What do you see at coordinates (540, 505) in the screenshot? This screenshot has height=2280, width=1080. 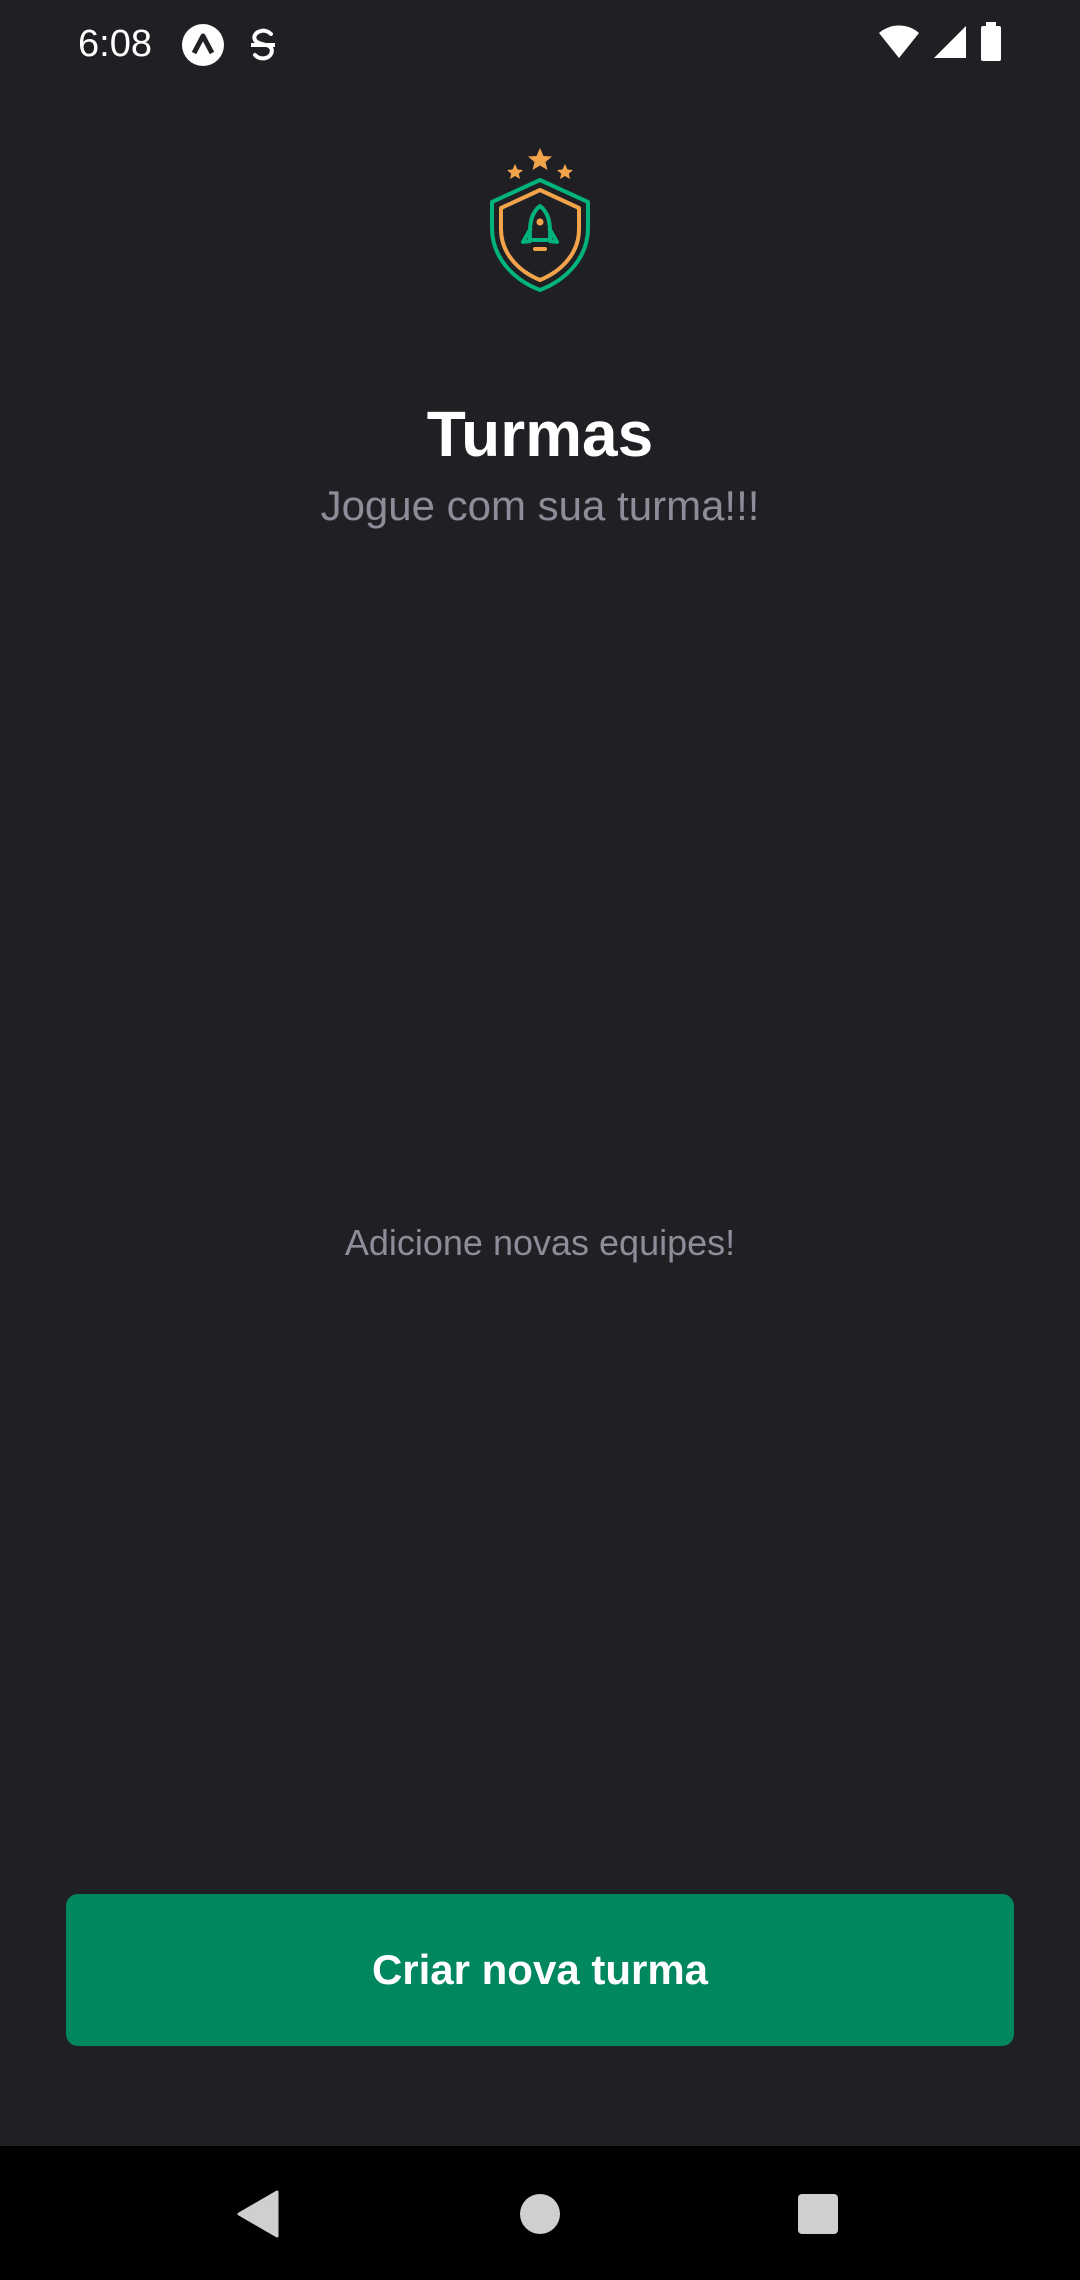 I see `page-subtitle: Jogue com sua turma!!!` at bounding box center [540, 505].